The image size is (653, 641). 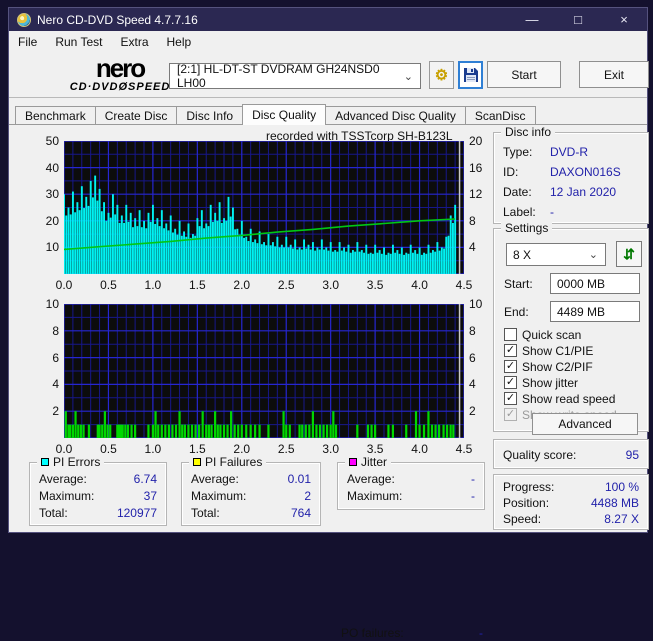 What do you see at coordinates (472, 247) in the screenshot?
I see `pi-errors-right-tick: 4` at bounding box center [472, 247].